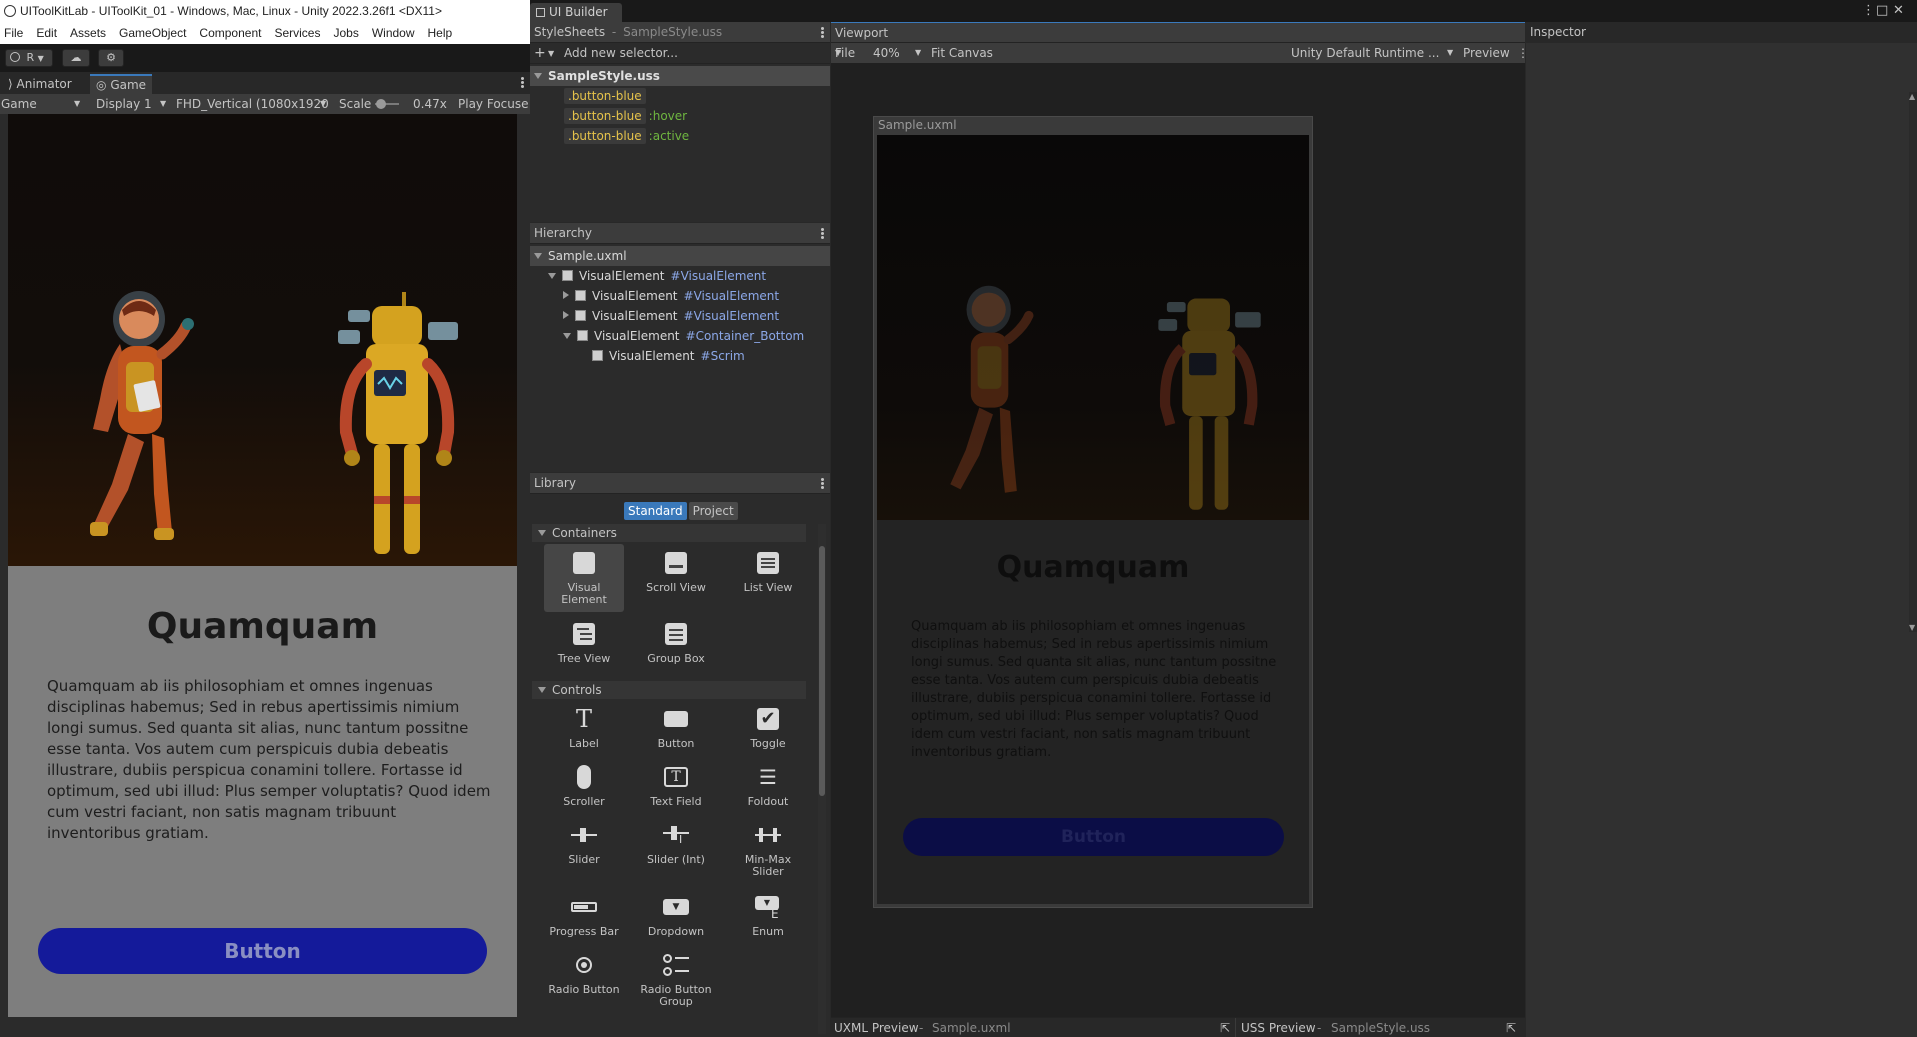  Describe the element at coordinates (637, 356) in the screenshot. I see `hierarchy-item: VisualElement #Scrim` at that location.